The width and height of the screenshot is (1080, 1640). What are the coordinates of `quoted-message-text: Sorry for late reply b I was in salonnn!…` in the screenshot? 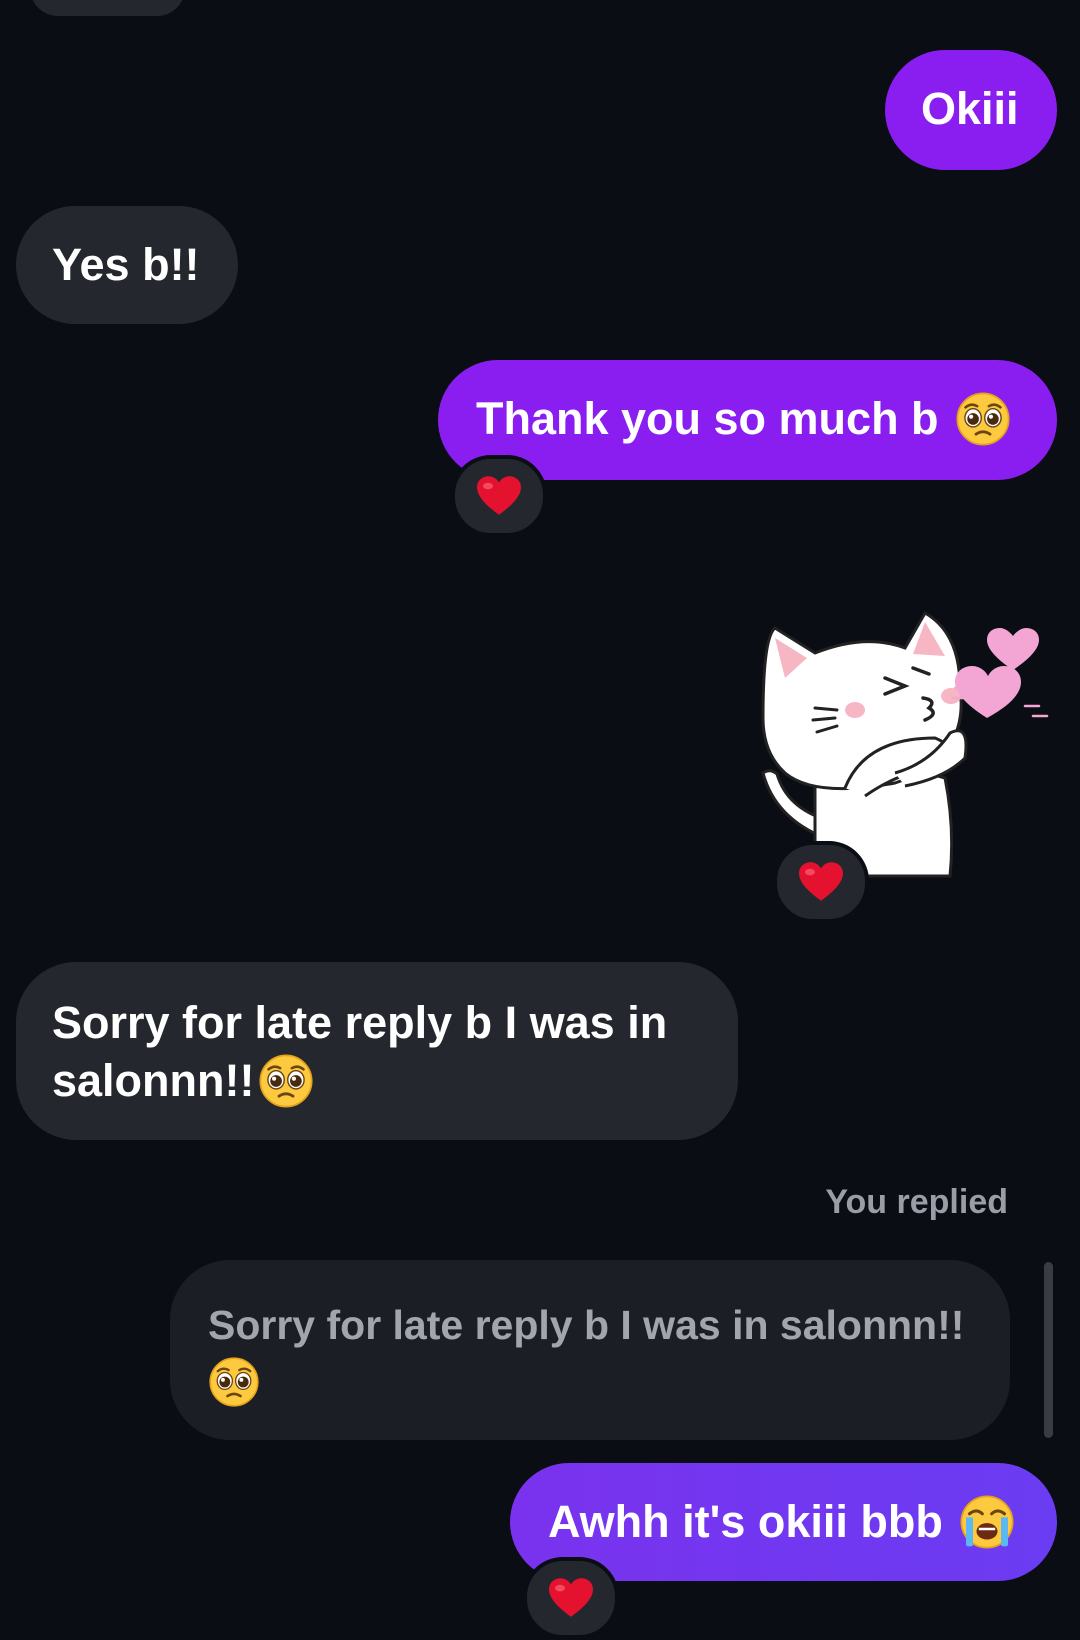 It's located at (586, 1325).